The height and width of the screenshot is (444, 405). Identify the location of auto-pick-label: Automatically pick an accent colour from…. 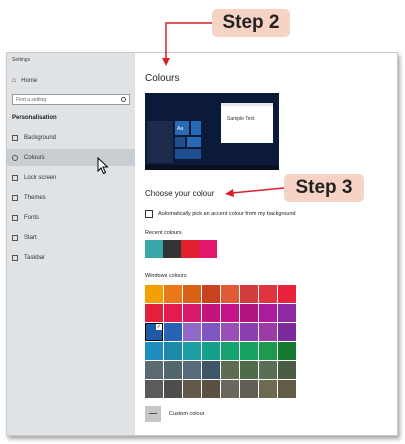
(227, 214).